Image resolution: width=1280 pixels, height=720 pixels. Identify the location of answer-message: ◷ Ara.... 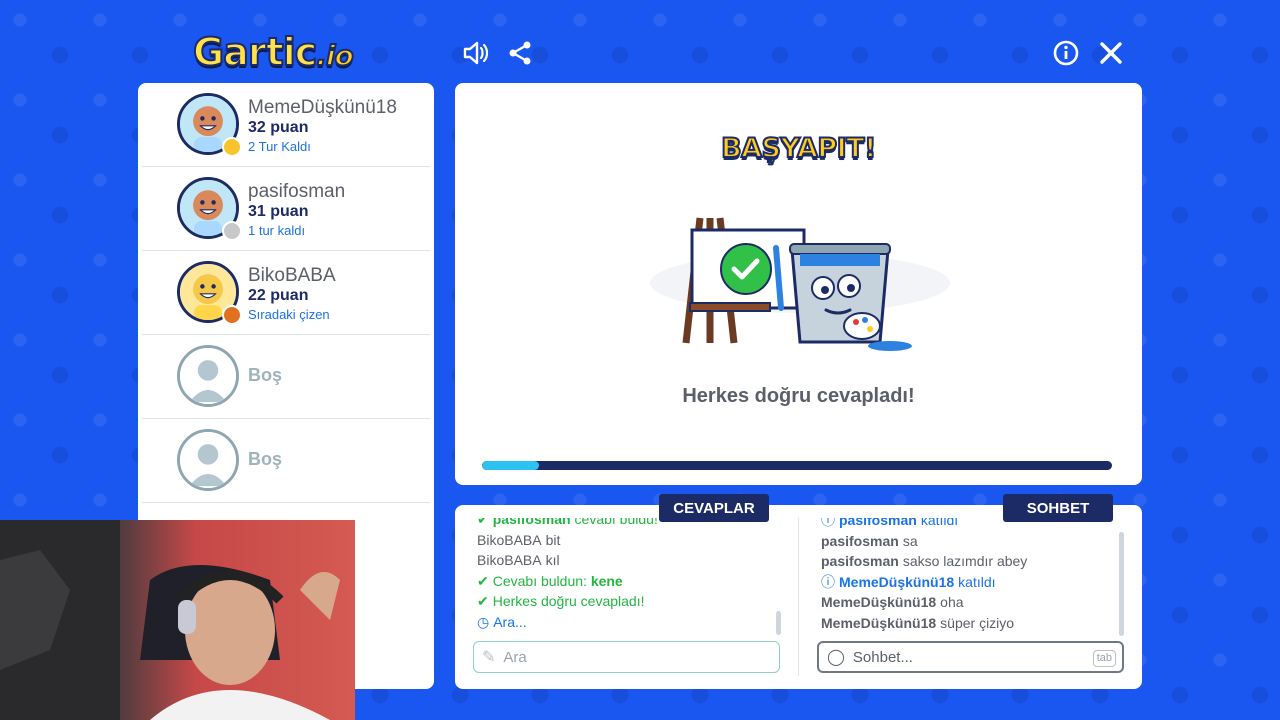
(624, 622).